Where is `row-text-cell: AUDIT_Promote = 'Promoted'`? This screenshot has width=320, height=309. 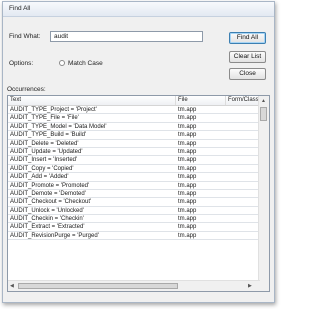
row-text-cell: AUDIT_Promote = 'Promoted' is located at coordinates (50, 185).